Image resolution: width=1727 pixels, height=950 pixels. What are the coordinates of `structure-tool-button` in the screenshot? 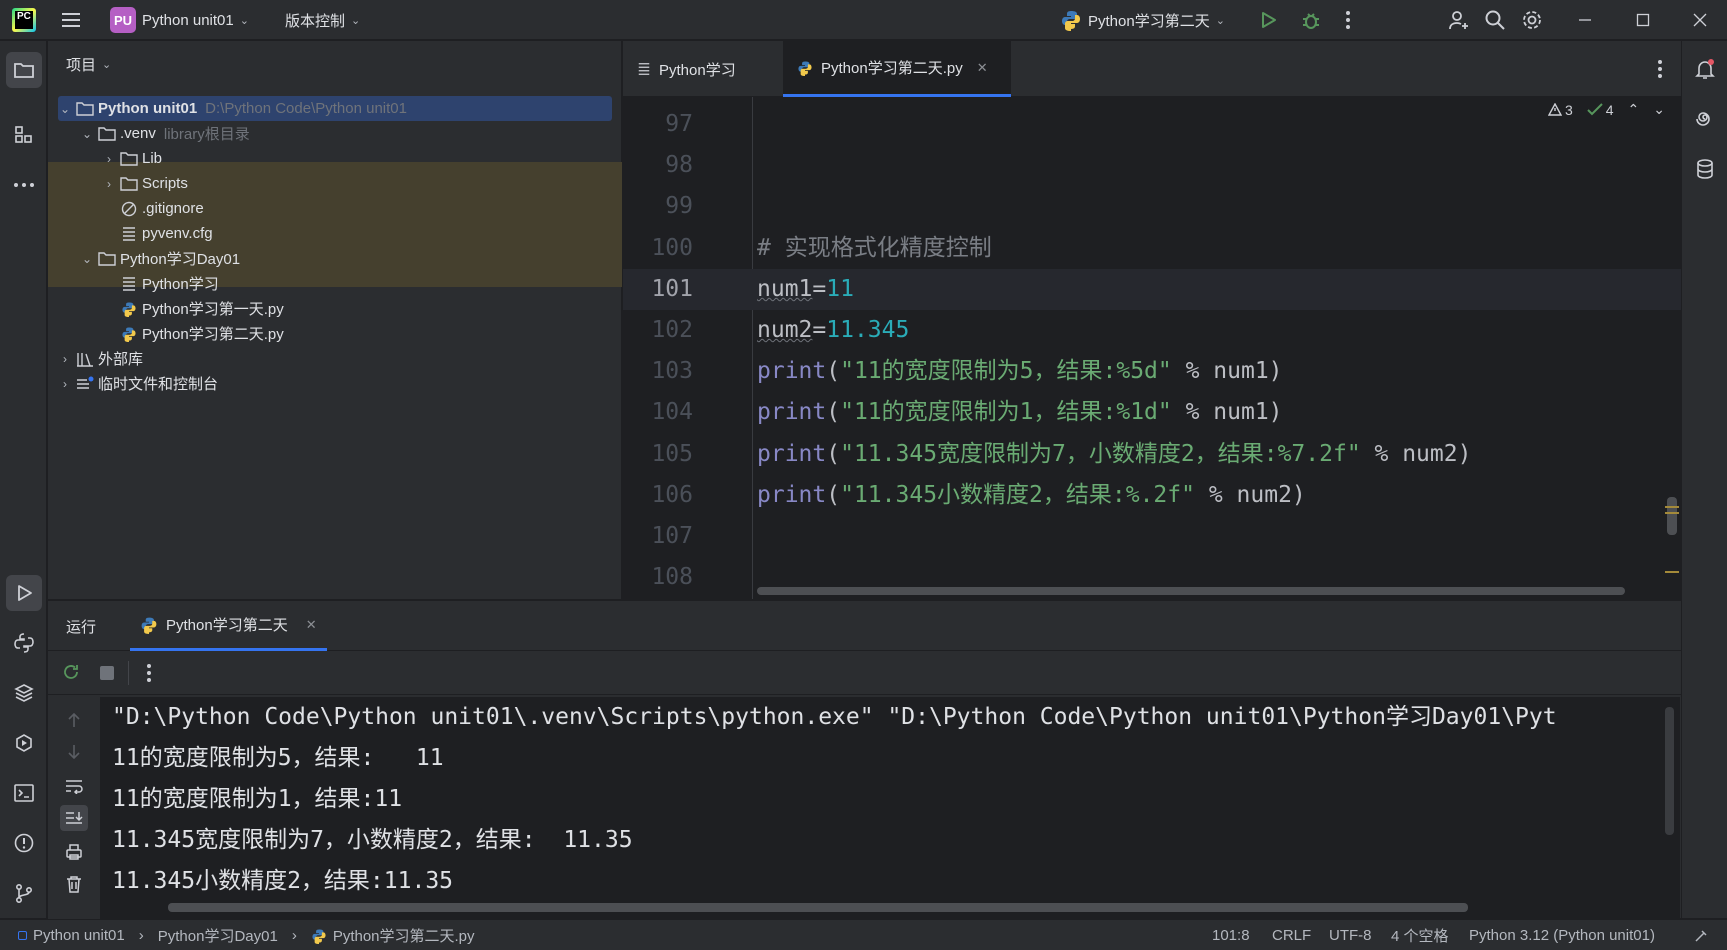 It's located at (24, 135).